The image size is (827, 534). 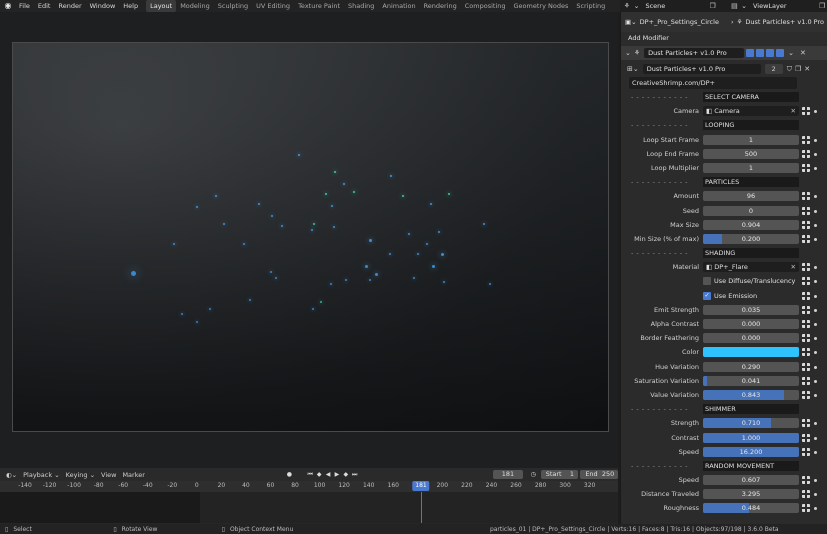 I want to click on playback-menu: Playback ⌄, so click(x=41, y=475).